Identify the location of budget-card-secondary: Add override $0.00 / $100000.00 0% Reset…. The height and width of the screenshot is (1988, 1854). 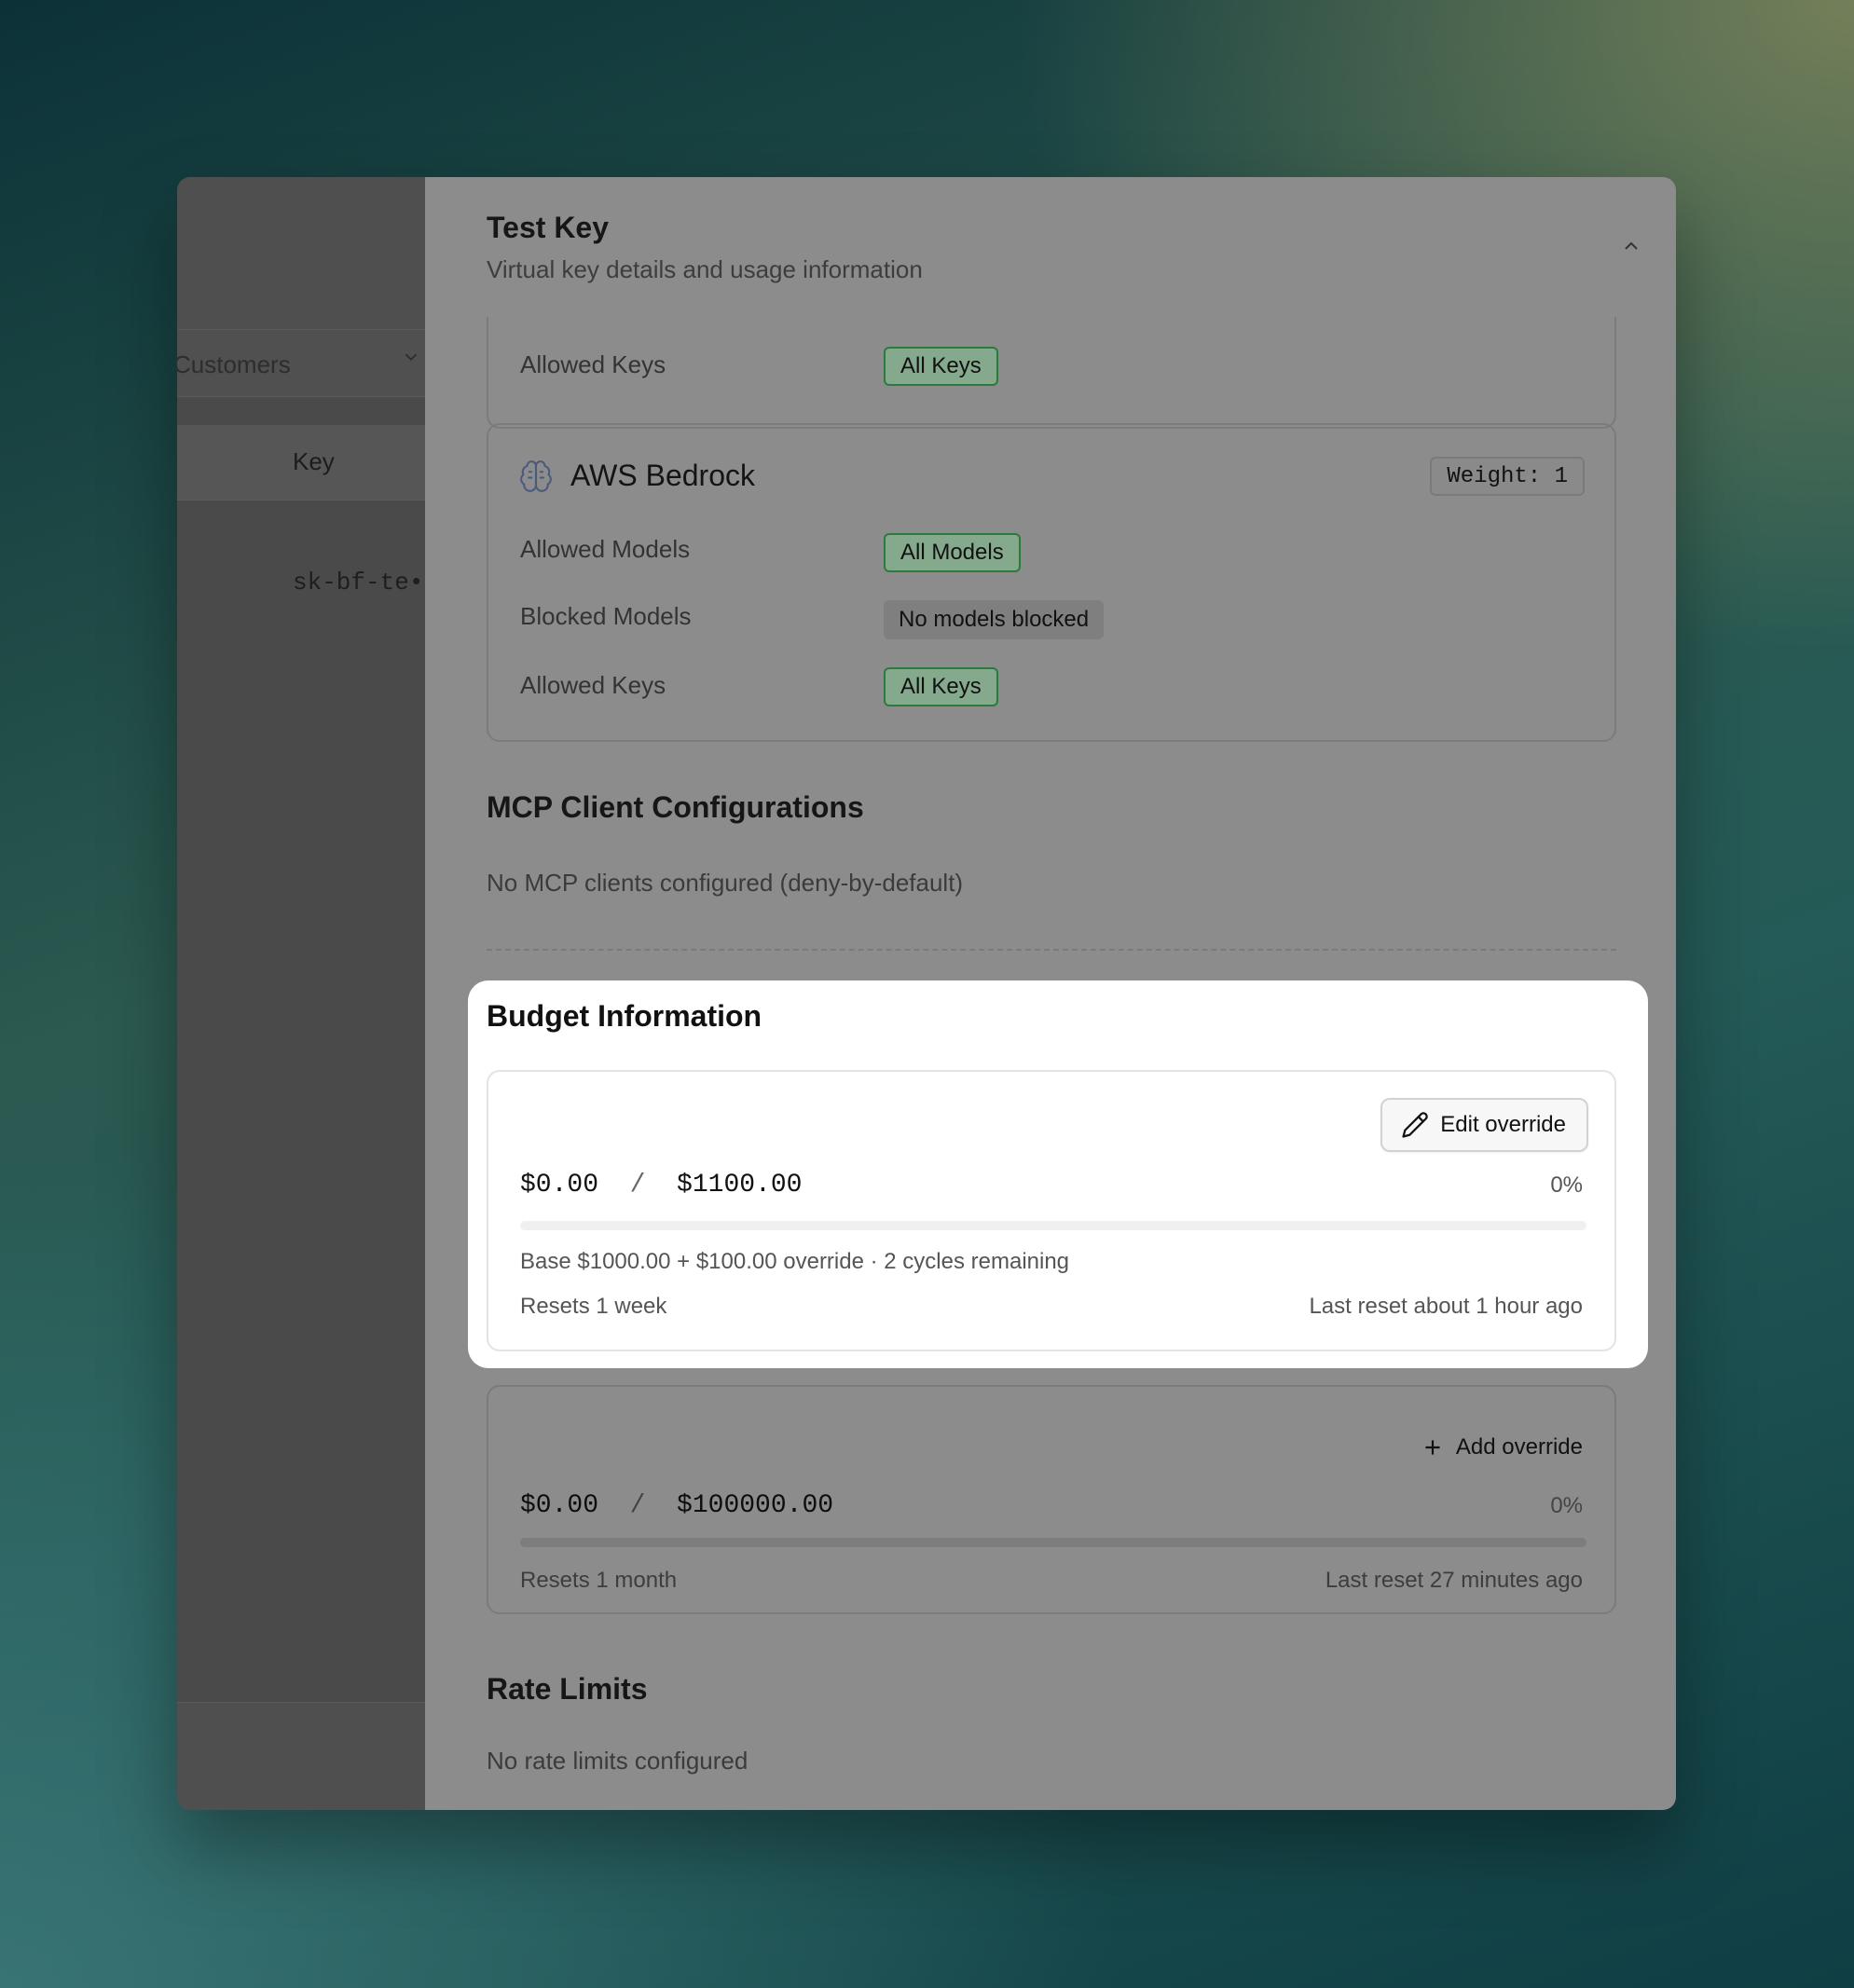
(1051, 1499).